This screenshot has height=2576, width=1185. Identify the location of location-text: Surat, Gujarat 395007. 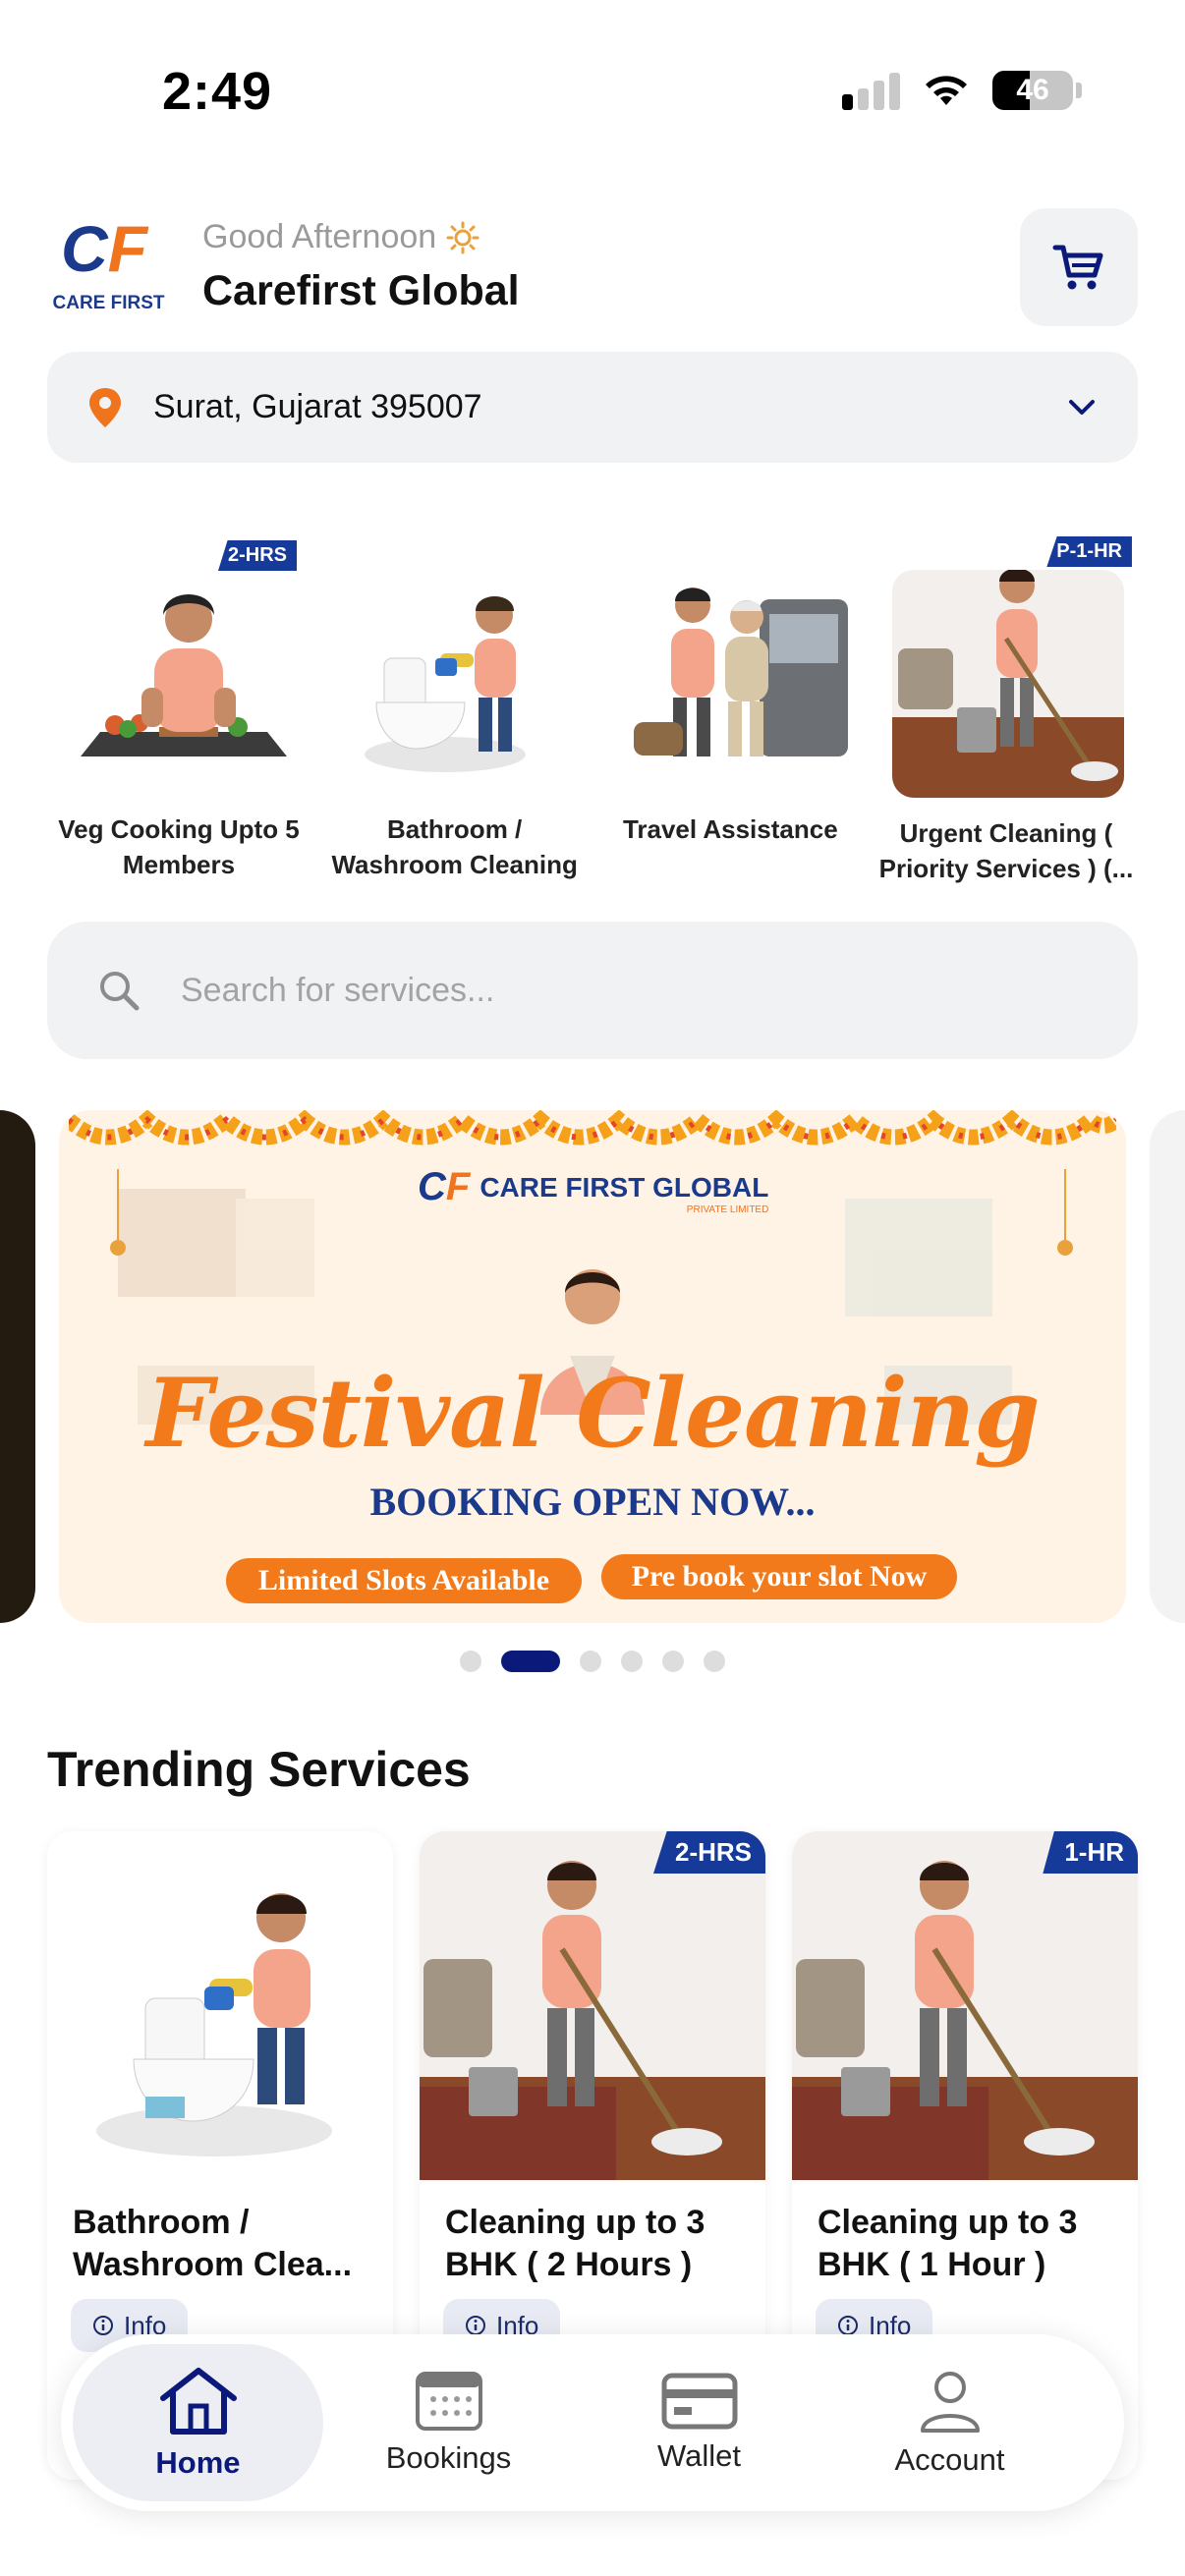
(318, 406).